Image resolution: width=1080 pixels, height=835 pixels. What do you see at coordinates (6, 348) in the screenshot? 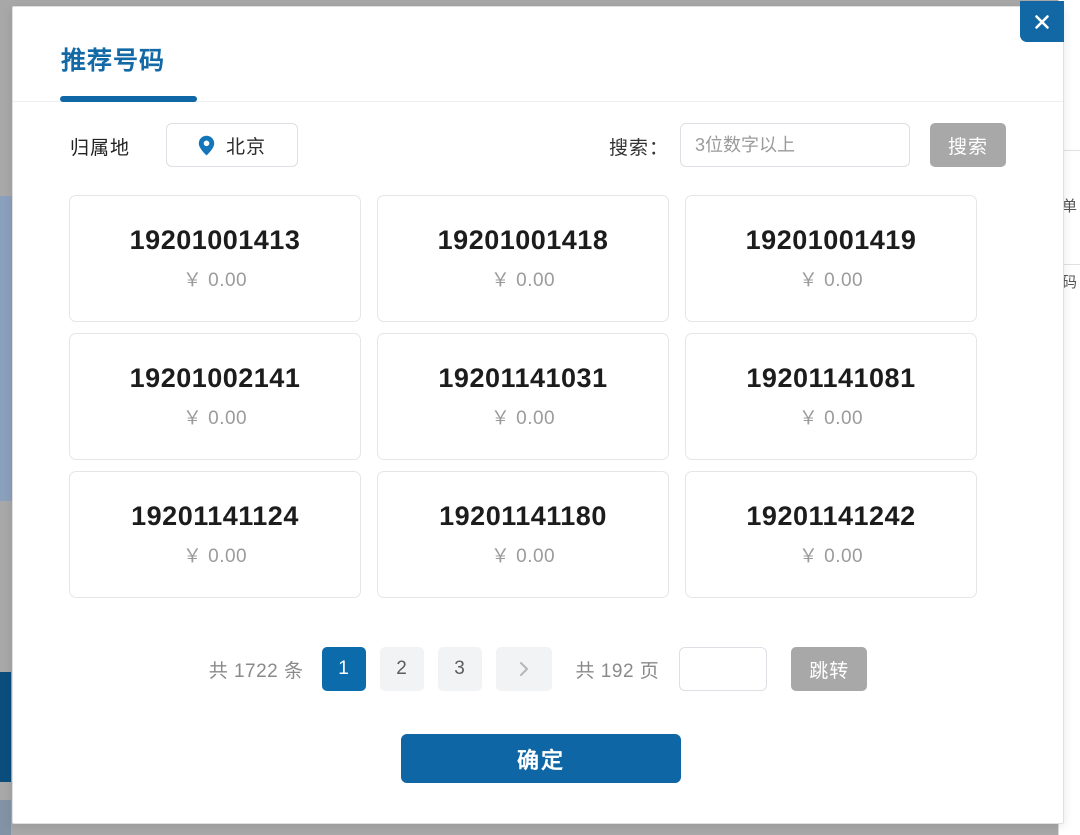
I see `background-left-panel` at bounding box center [6, 348].